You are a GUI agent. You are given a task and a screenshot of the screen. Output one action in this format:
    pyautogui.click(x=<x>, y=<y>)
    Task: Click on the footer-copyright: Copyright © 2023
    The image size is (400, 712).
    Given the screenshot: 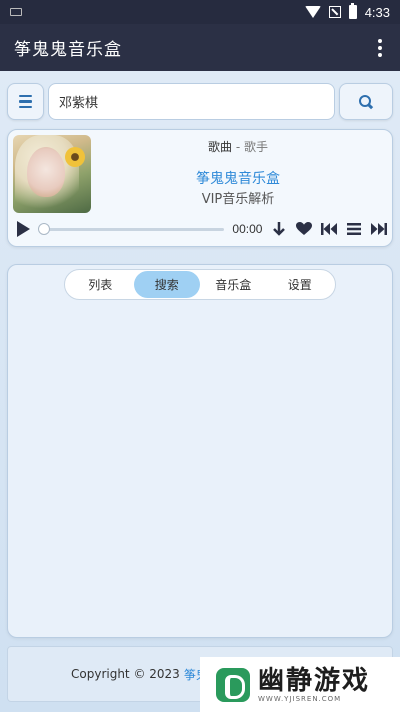 What is the action you would take?
    pyautogui.click(x=125, y=674)
    